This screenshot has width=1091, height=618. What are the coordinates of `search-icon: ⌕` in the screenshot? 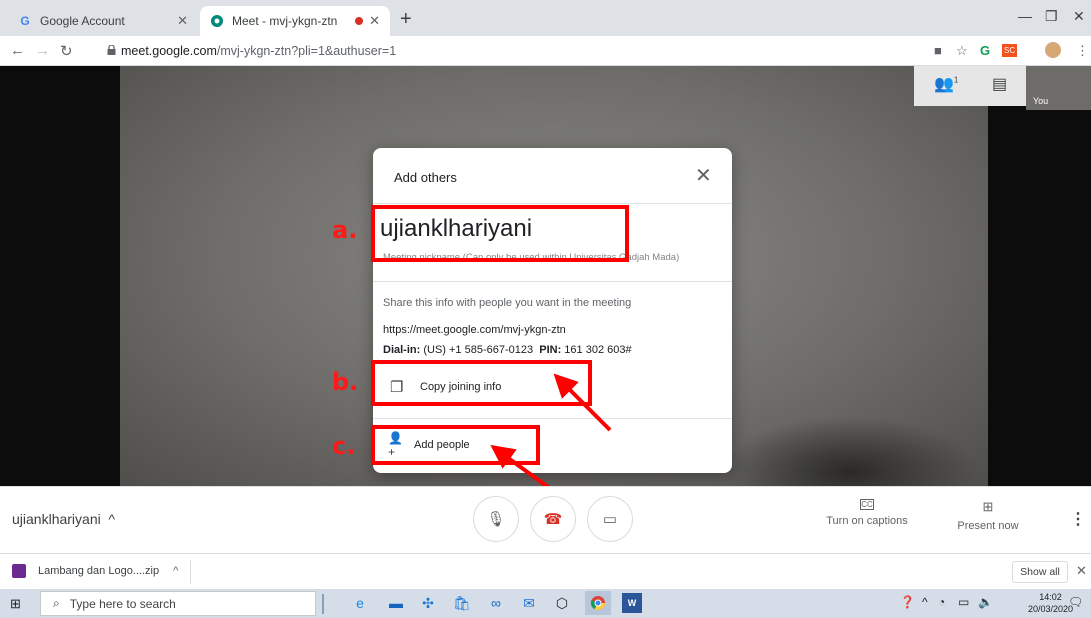 It's located at (56, 603).